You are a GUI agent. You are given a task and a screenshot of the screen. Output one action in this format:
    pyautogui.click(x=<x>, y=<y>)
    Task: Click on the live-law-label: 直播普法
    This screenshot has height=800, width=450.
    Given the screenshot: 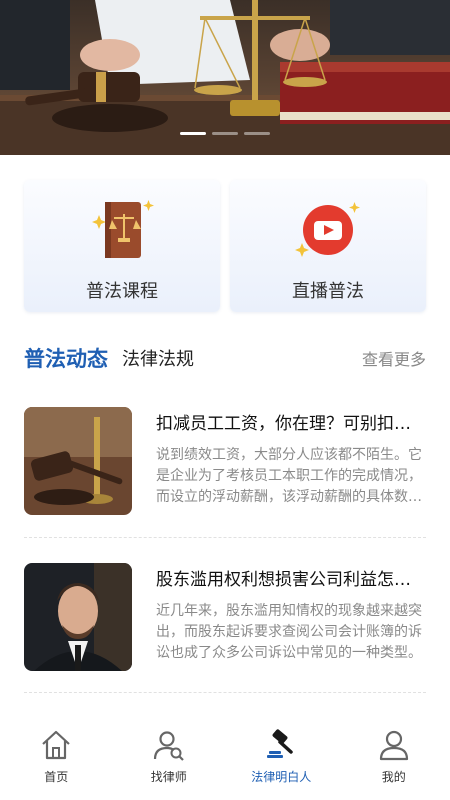 What is the action you would take?
    pyautogui.click(x=328, y=291)
    